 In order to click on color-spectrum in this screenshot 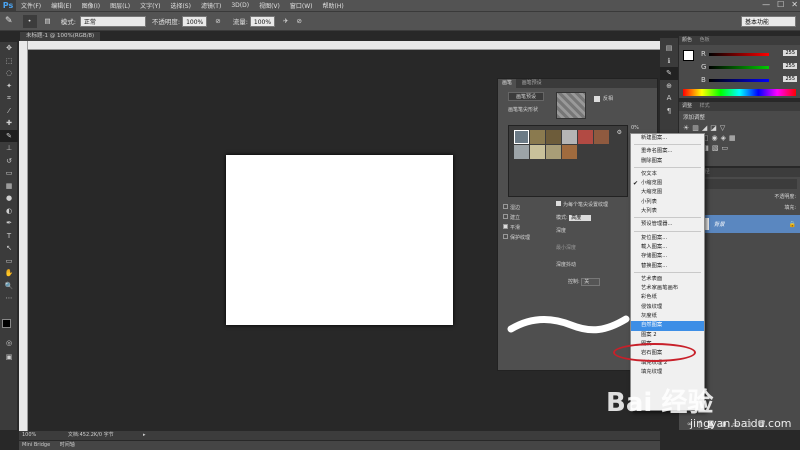, I will do `click(739, 92)`.